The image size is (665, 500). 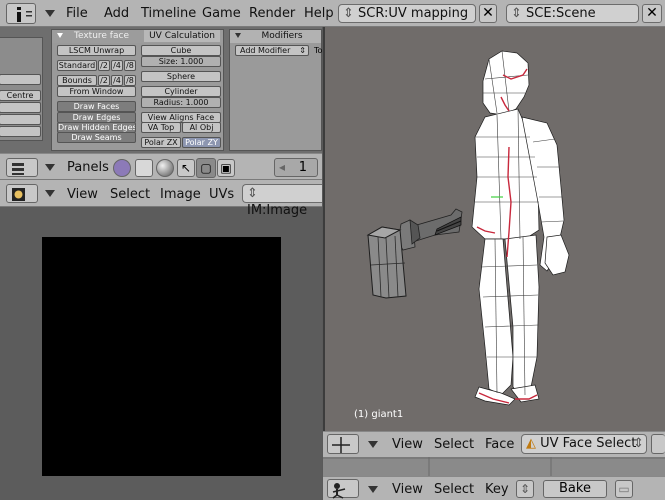 What do you see at coordinates (497, 489) in the screenshot?
I see `timeline-menu-key: Key` at bounding box center [497, 489].